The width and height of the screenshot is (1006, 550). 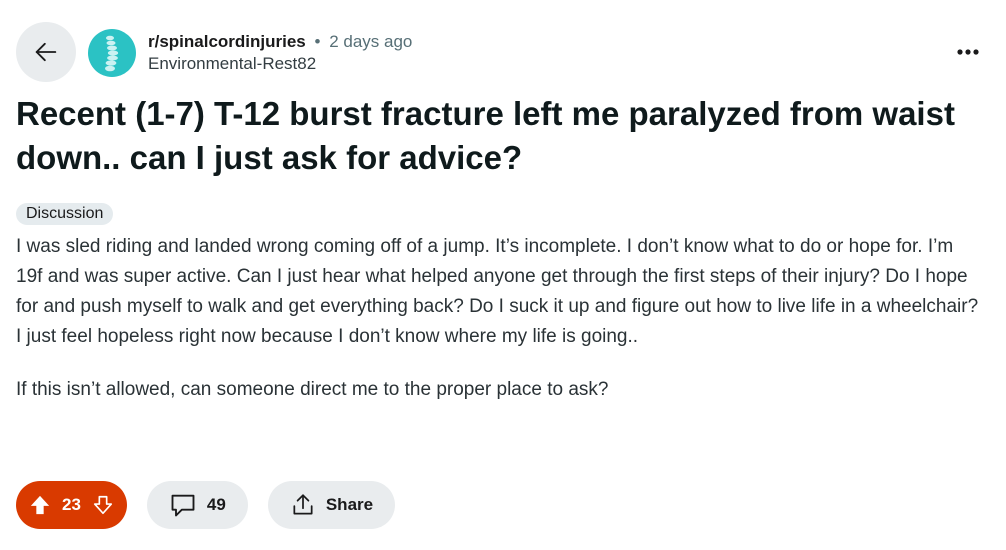 I want to click on share-label: Share, so click(x=349, y=504).